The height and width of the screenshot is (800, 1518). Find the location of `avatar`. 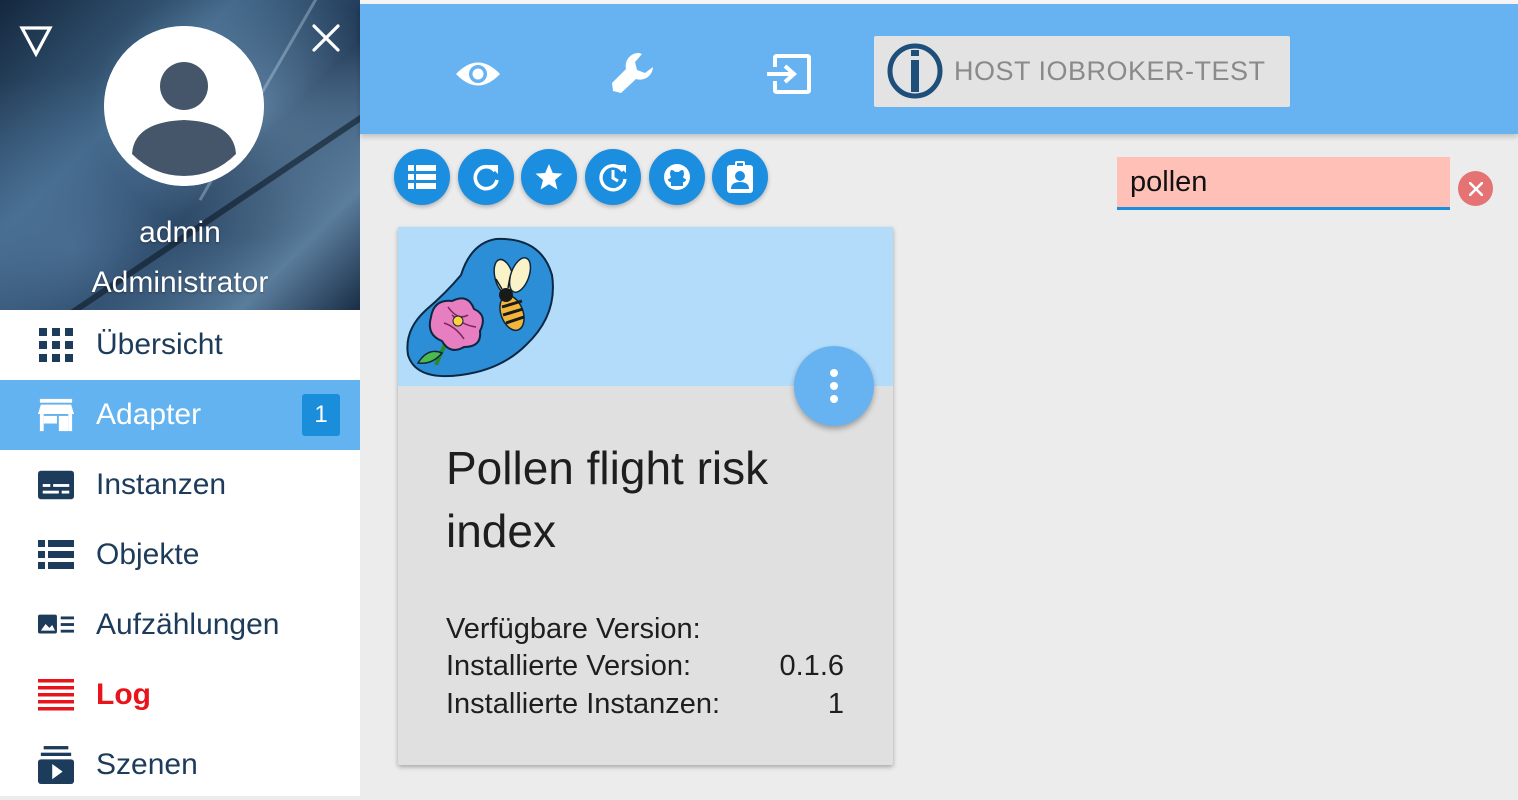

avatar is located at coordinates (184, 106).